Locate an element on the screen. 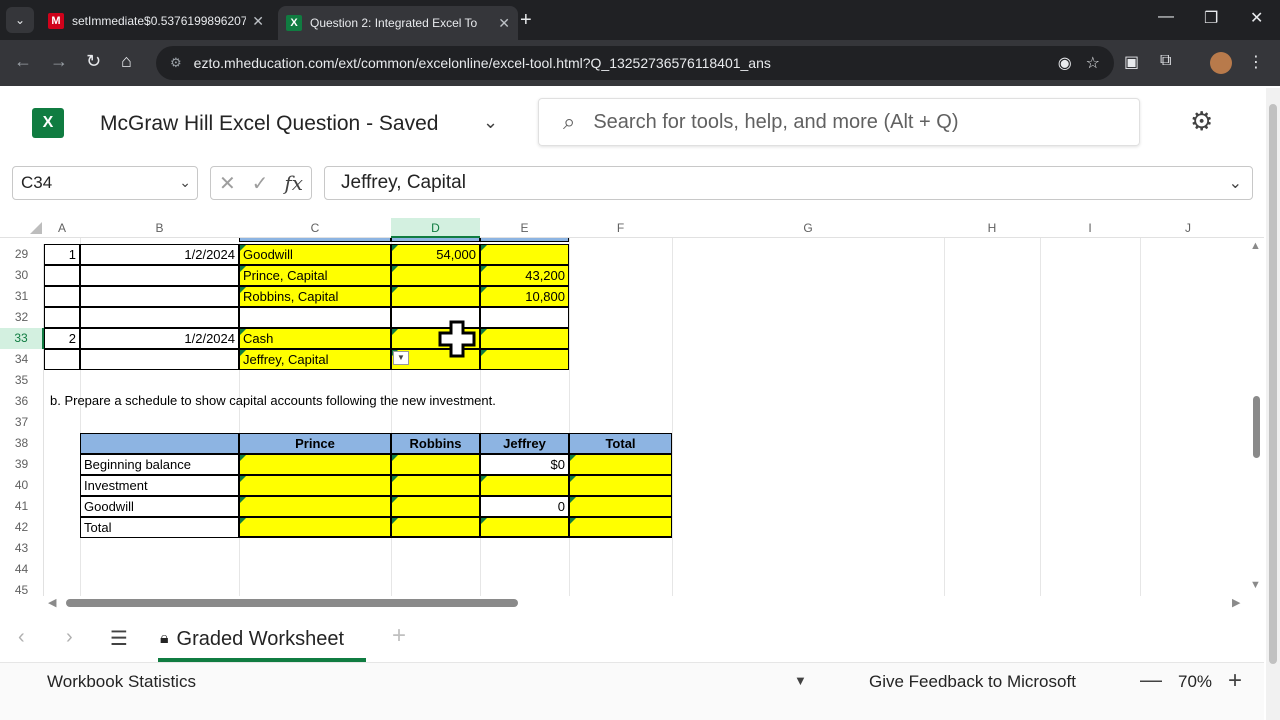  cell-c42 is located at coordinates (315, 527).